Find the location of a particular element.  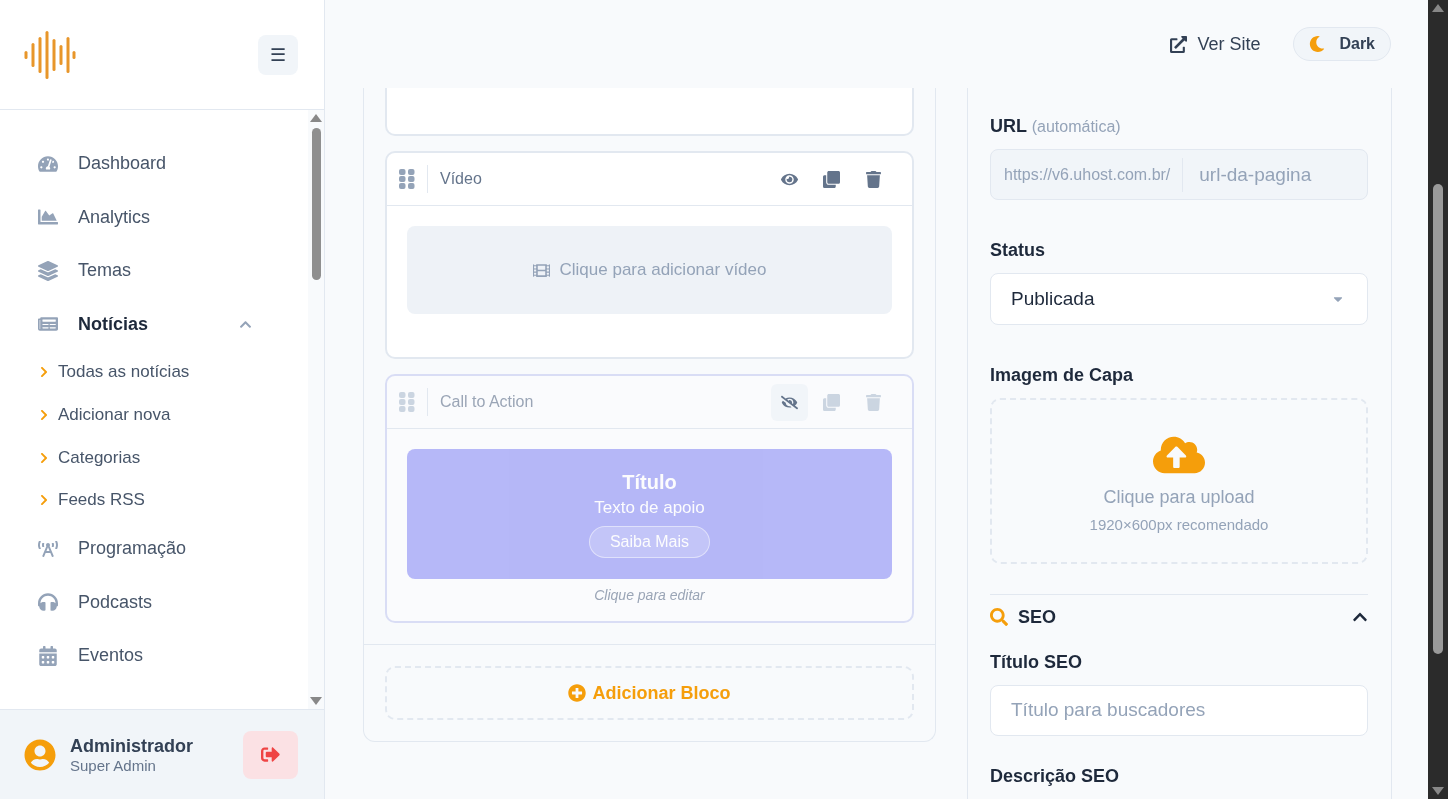

visibility-button is located at coordinates (789, 402).